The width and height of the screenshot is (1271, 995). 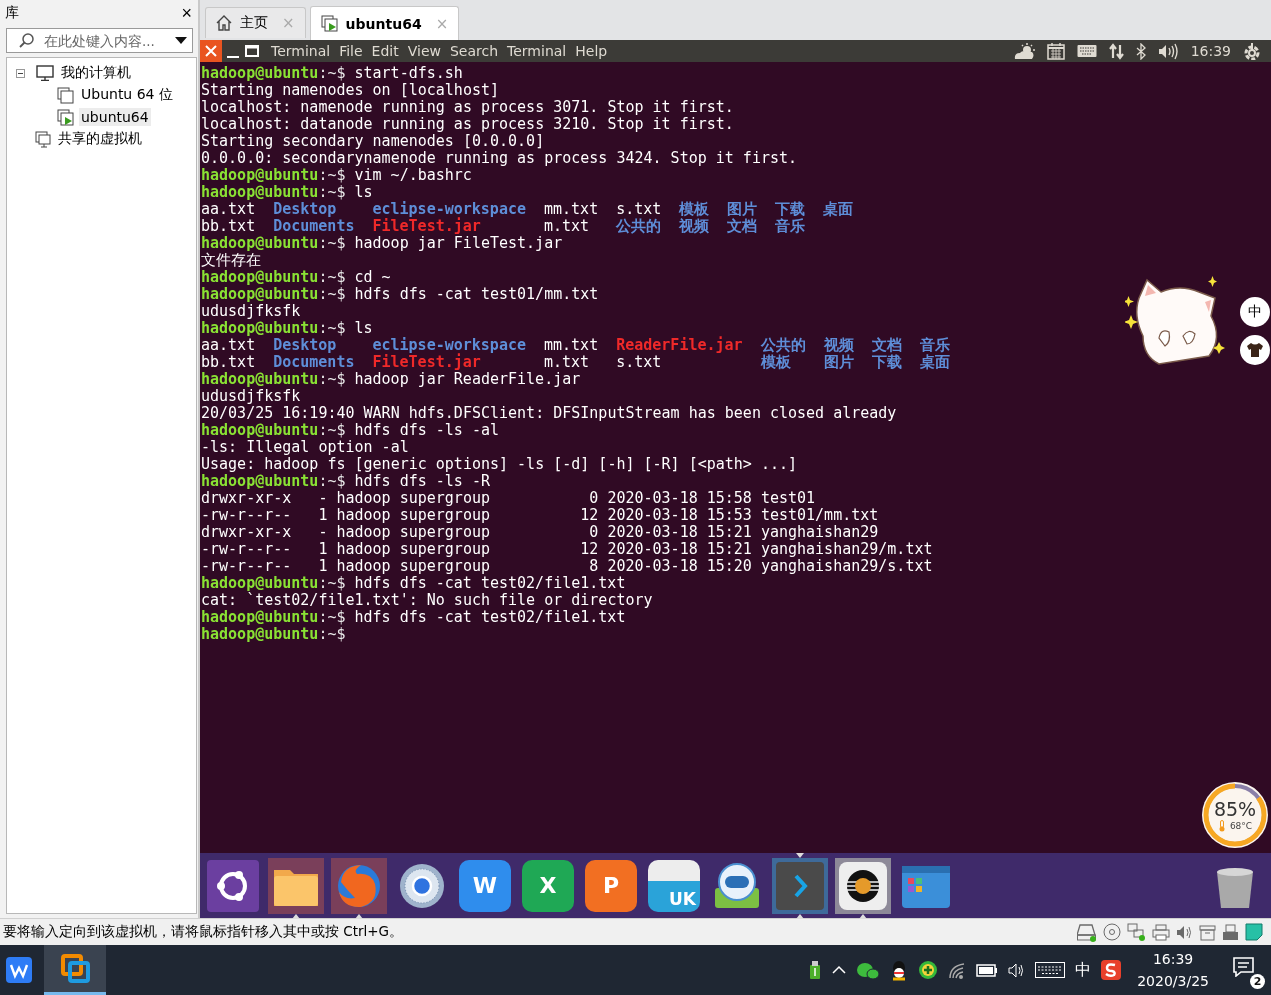 What do you see at coordinates (540, 515) in the screenshot?
I see `output-line: -rw-r--r-- 1 hadoop supergroup 12 2020-03-18 15:53 test01/mm.txt` at bounding box center [540, 515].